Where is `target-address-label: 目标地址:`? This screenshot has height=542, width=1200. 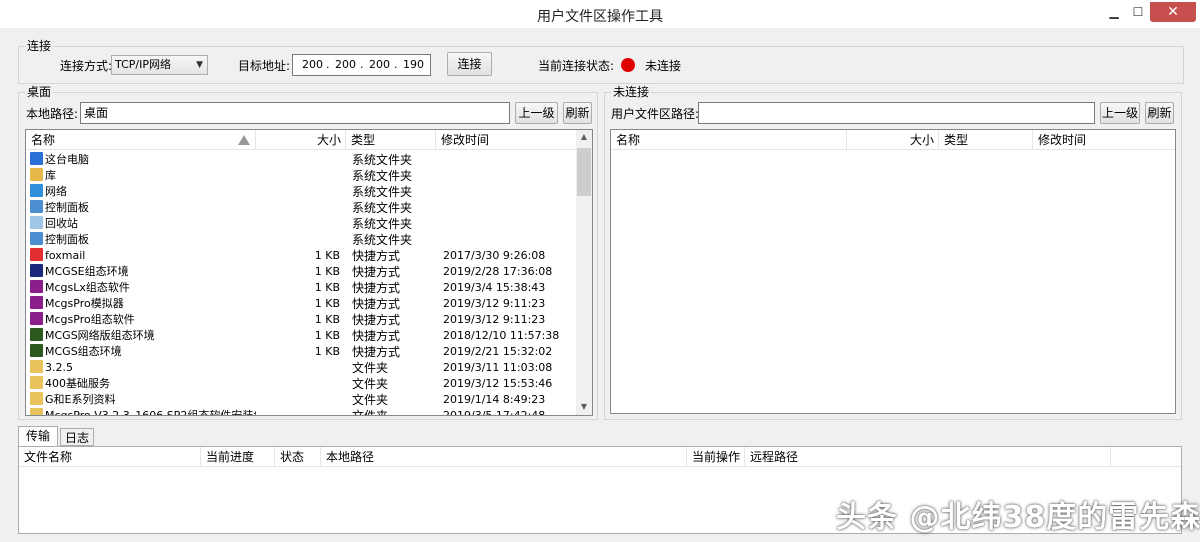 target-address-label: 目标地址: is located at coordinates (264, 66).